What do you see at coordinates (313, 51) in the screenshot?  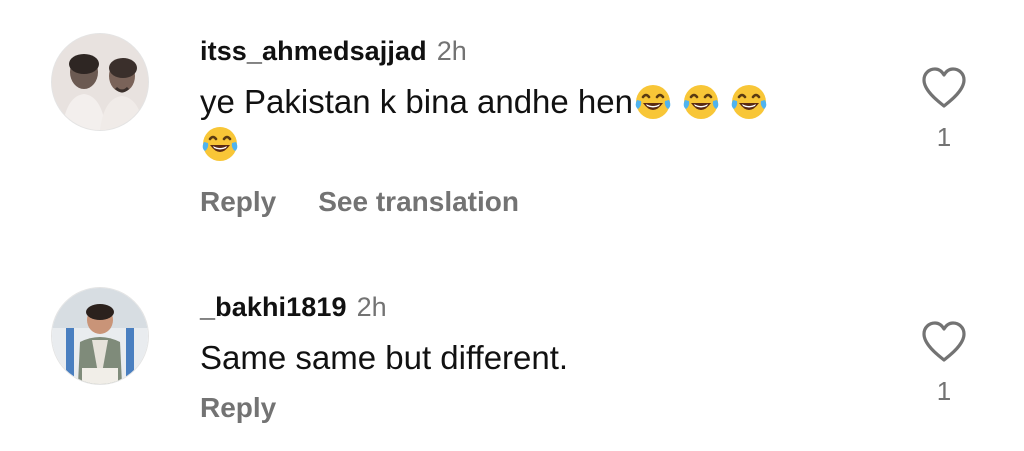 I see `username: itss_ahmedsajjad` at bounding box center [313, 51].